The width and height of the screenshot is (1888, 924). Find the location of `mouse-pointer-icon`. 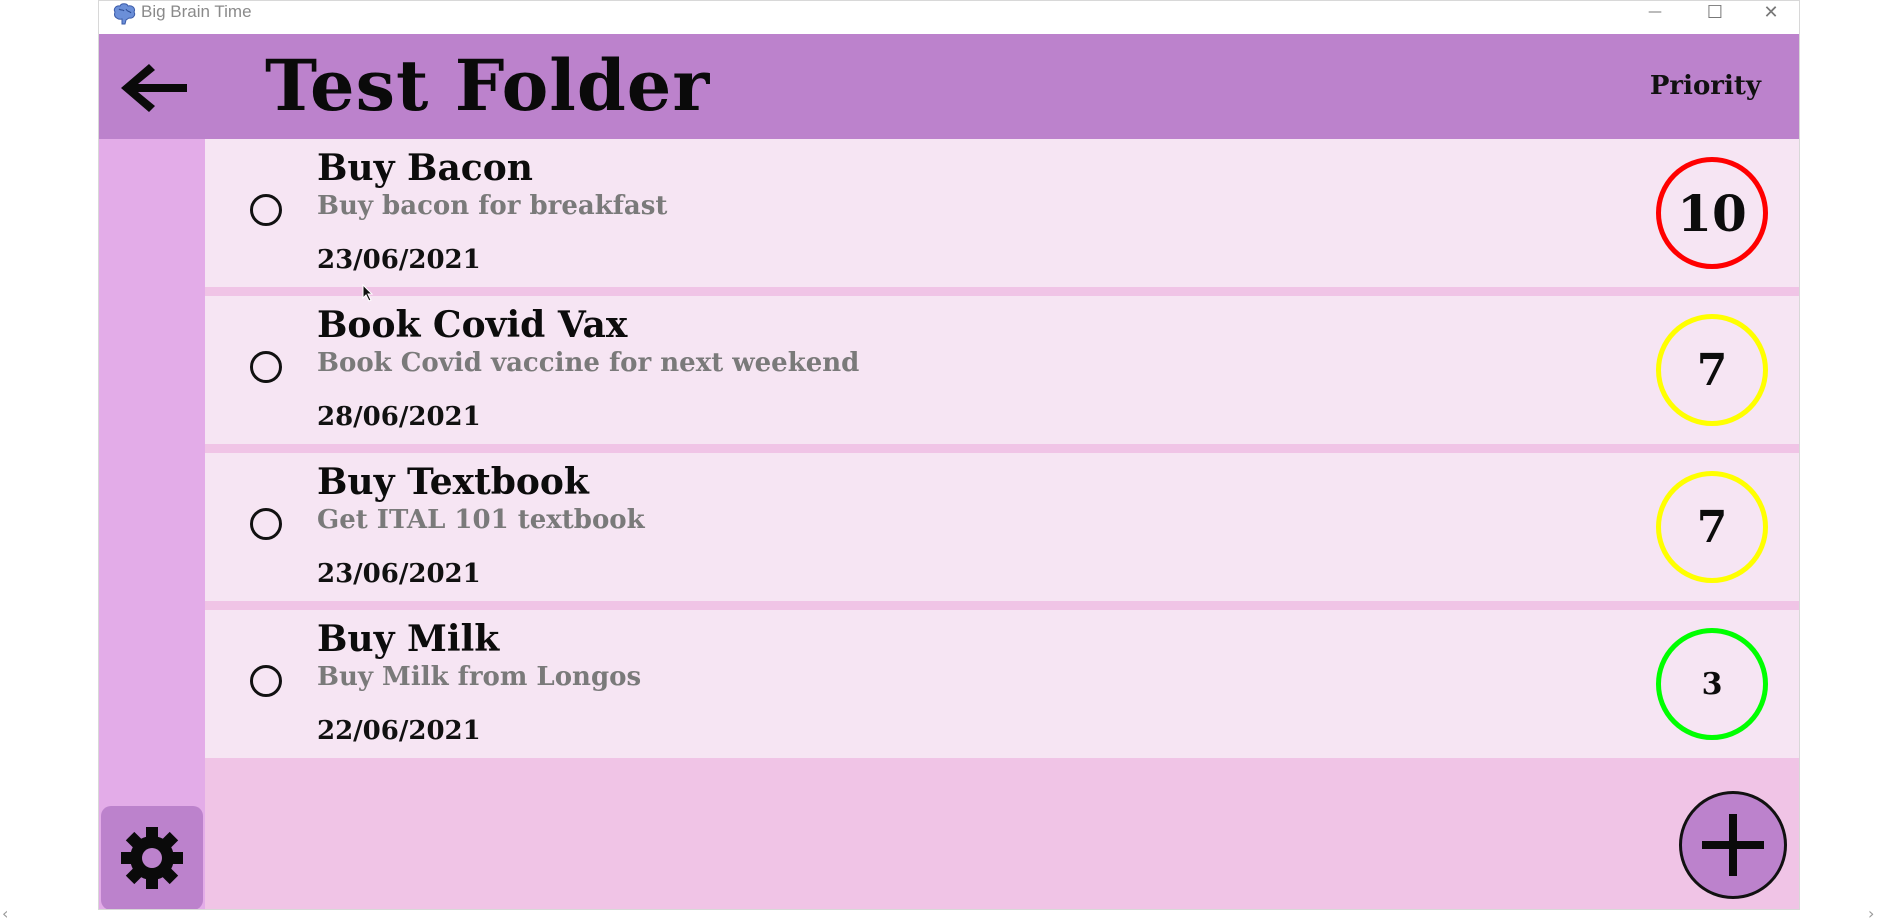

mouse-pointer-icon is located at coordinates (368, 293).